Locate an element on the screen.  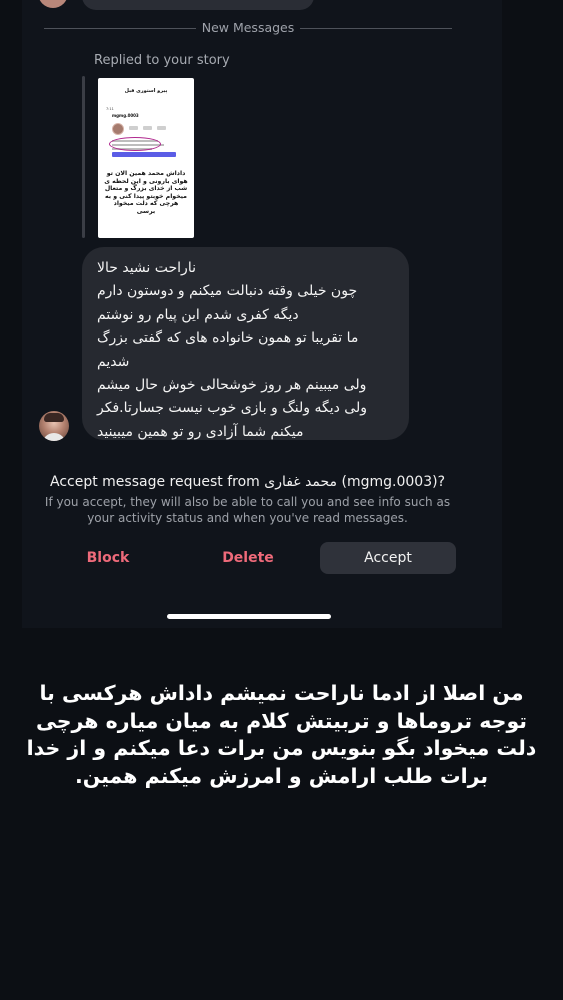
story-title: پیرو استوری قبل is located at coordinates (146, 91).